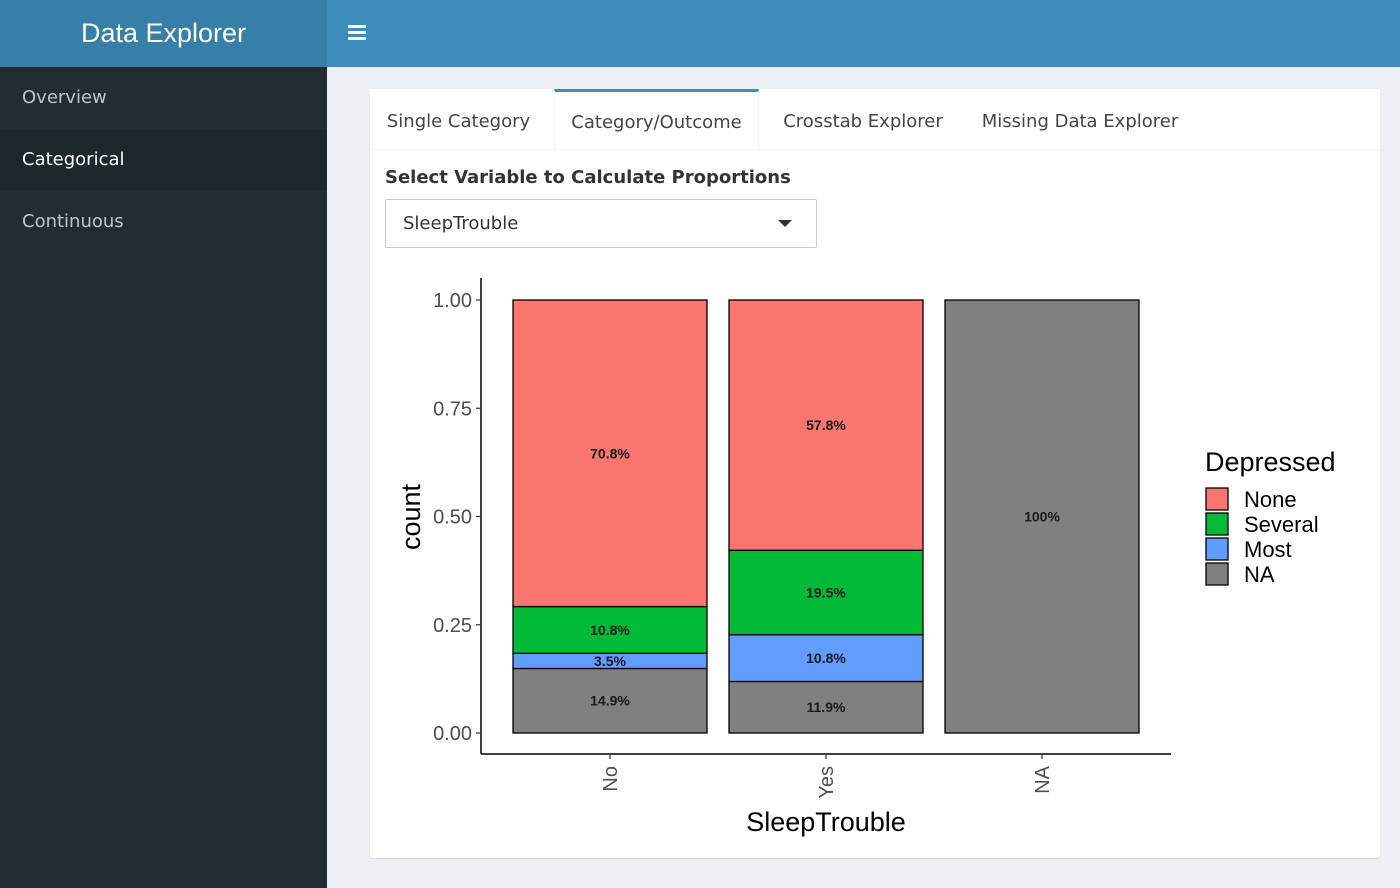 This screenshot has width=1400, height=888. What do you see at coordinates (611, 779) in the screenshot?
I see `x-tick-label: No` at bounding box center [611, 779].